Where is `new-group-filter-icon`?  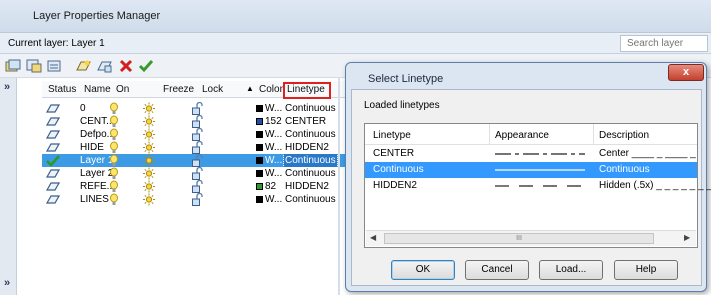
new-group-filter-icon is located at coordinates (34, 66).